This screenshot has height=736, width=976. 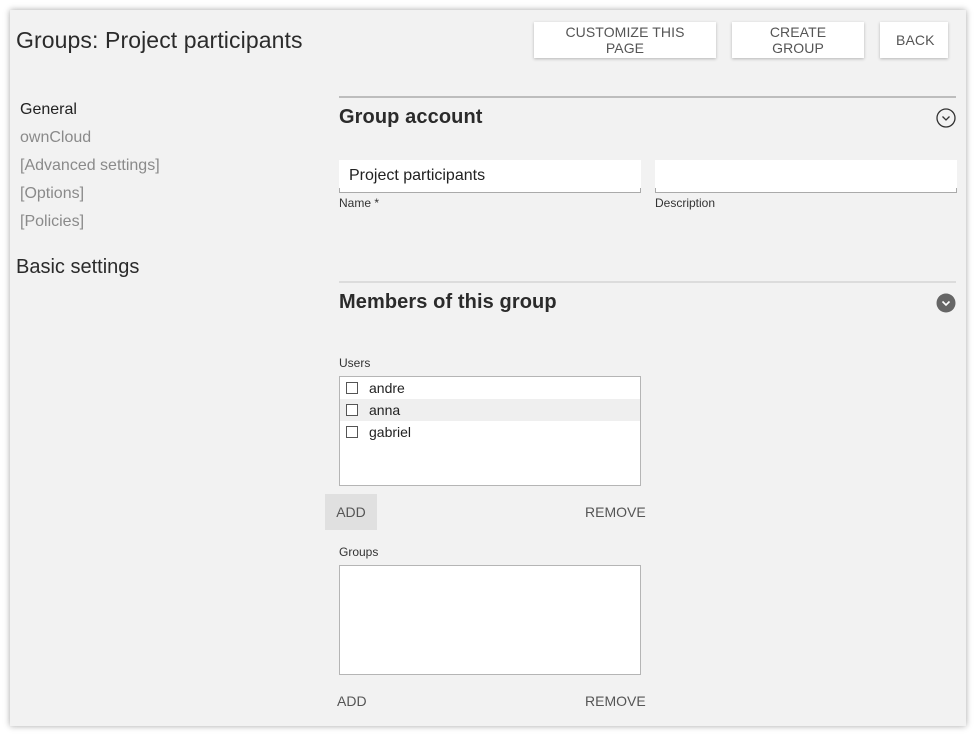 I want to click on group-account-section: Group account Name * Description, so click(x=648, y=161).